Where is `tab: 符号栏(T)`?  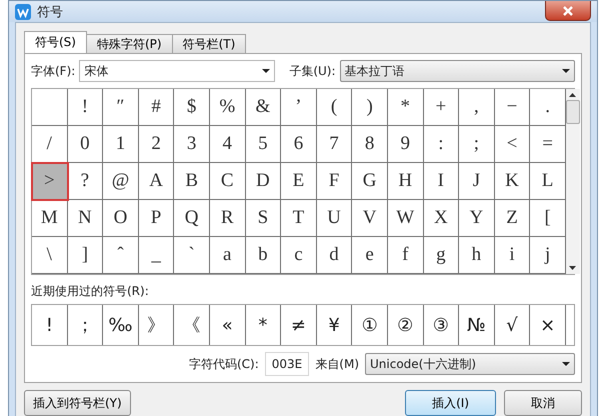 tab: 符号栏(T) is located at coordinates (209, 43).